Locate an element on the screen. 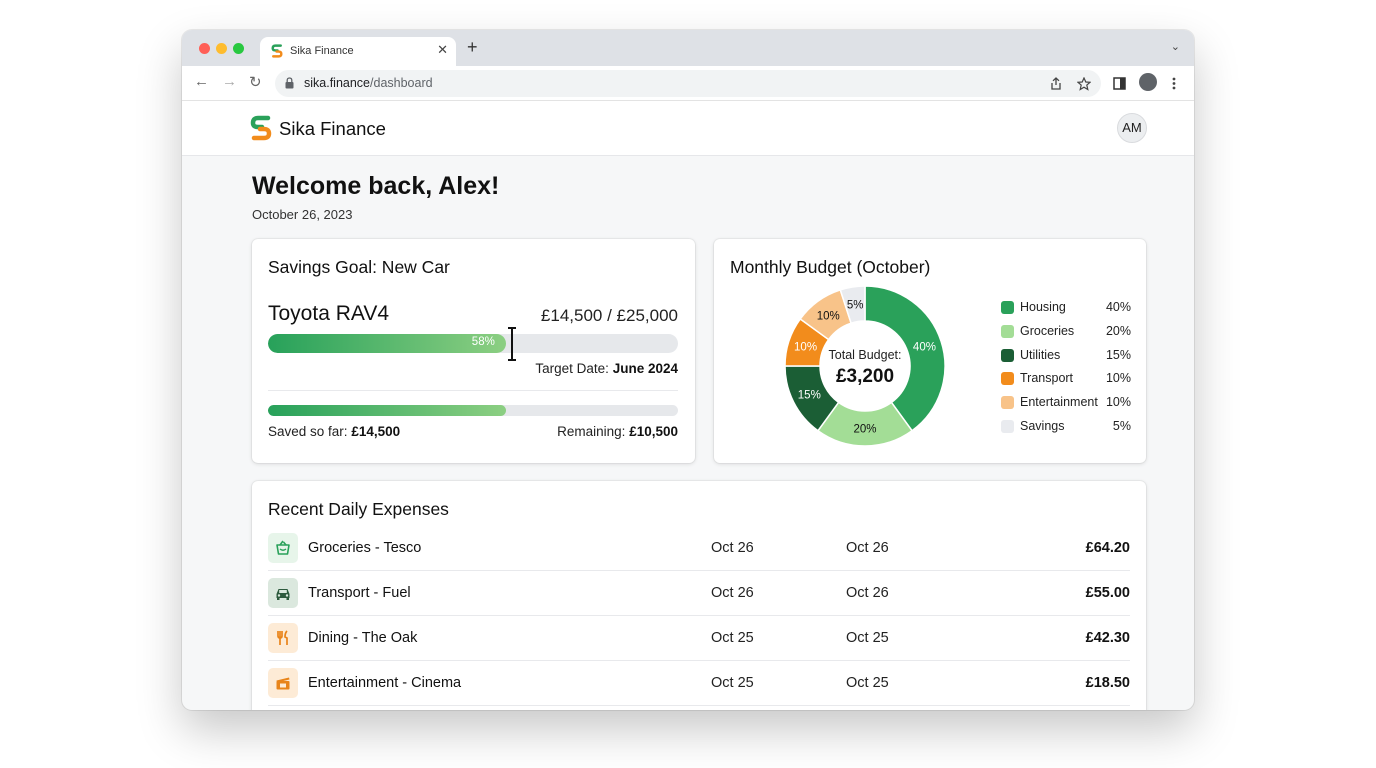 The width and height of the screenshot is (1376, 768). close-window-button is located at coordinates (204, 48).